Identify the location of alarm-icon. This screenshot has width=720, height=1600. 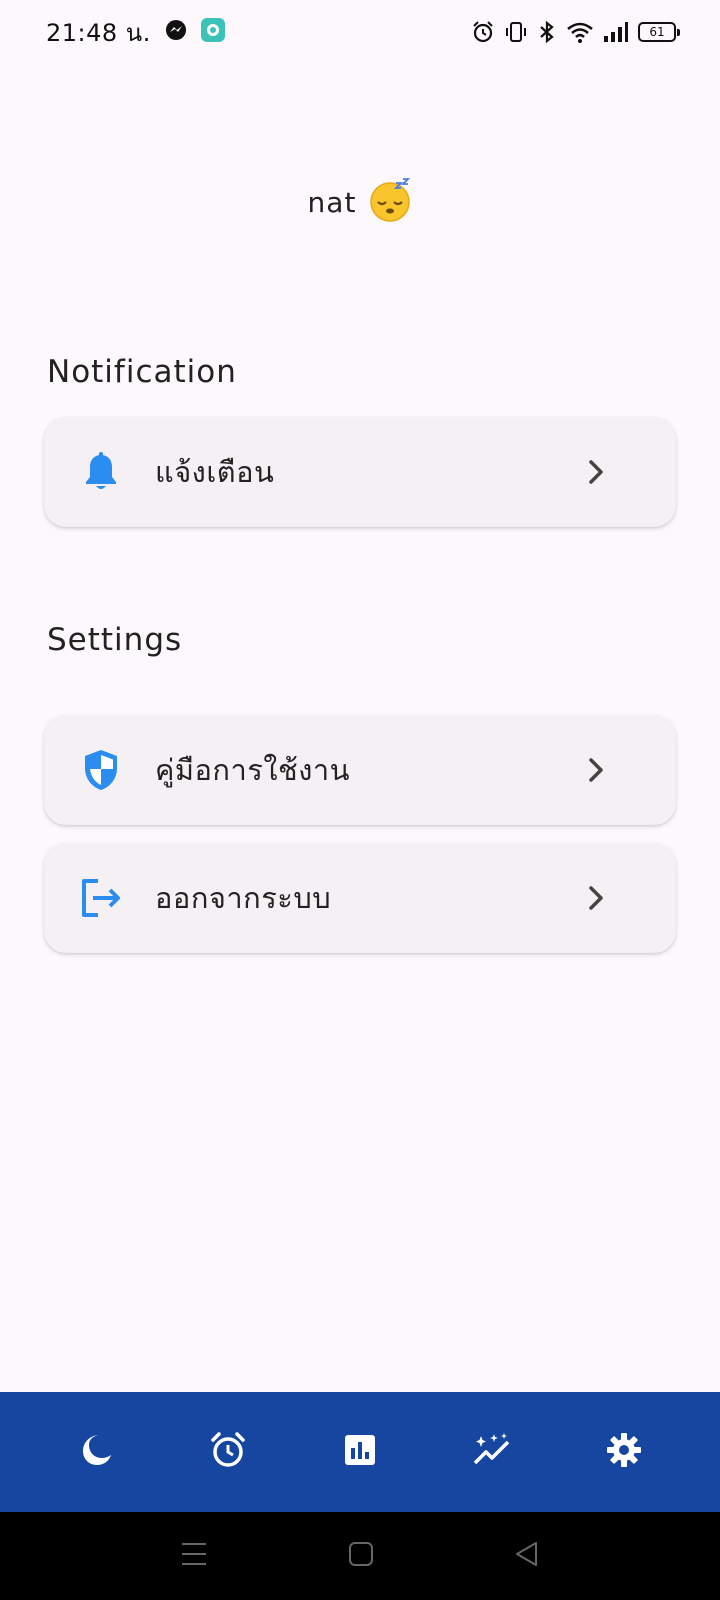
(483, 32).